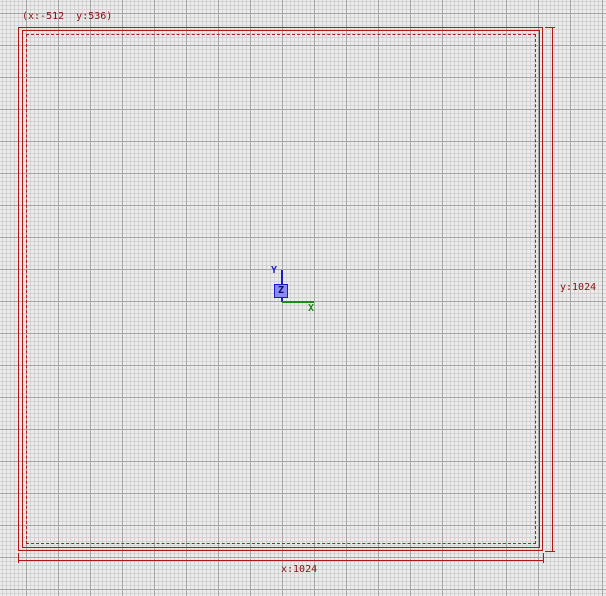 The image size is (606, 596). I want to click on width-dimension-line, so click(281, 560).